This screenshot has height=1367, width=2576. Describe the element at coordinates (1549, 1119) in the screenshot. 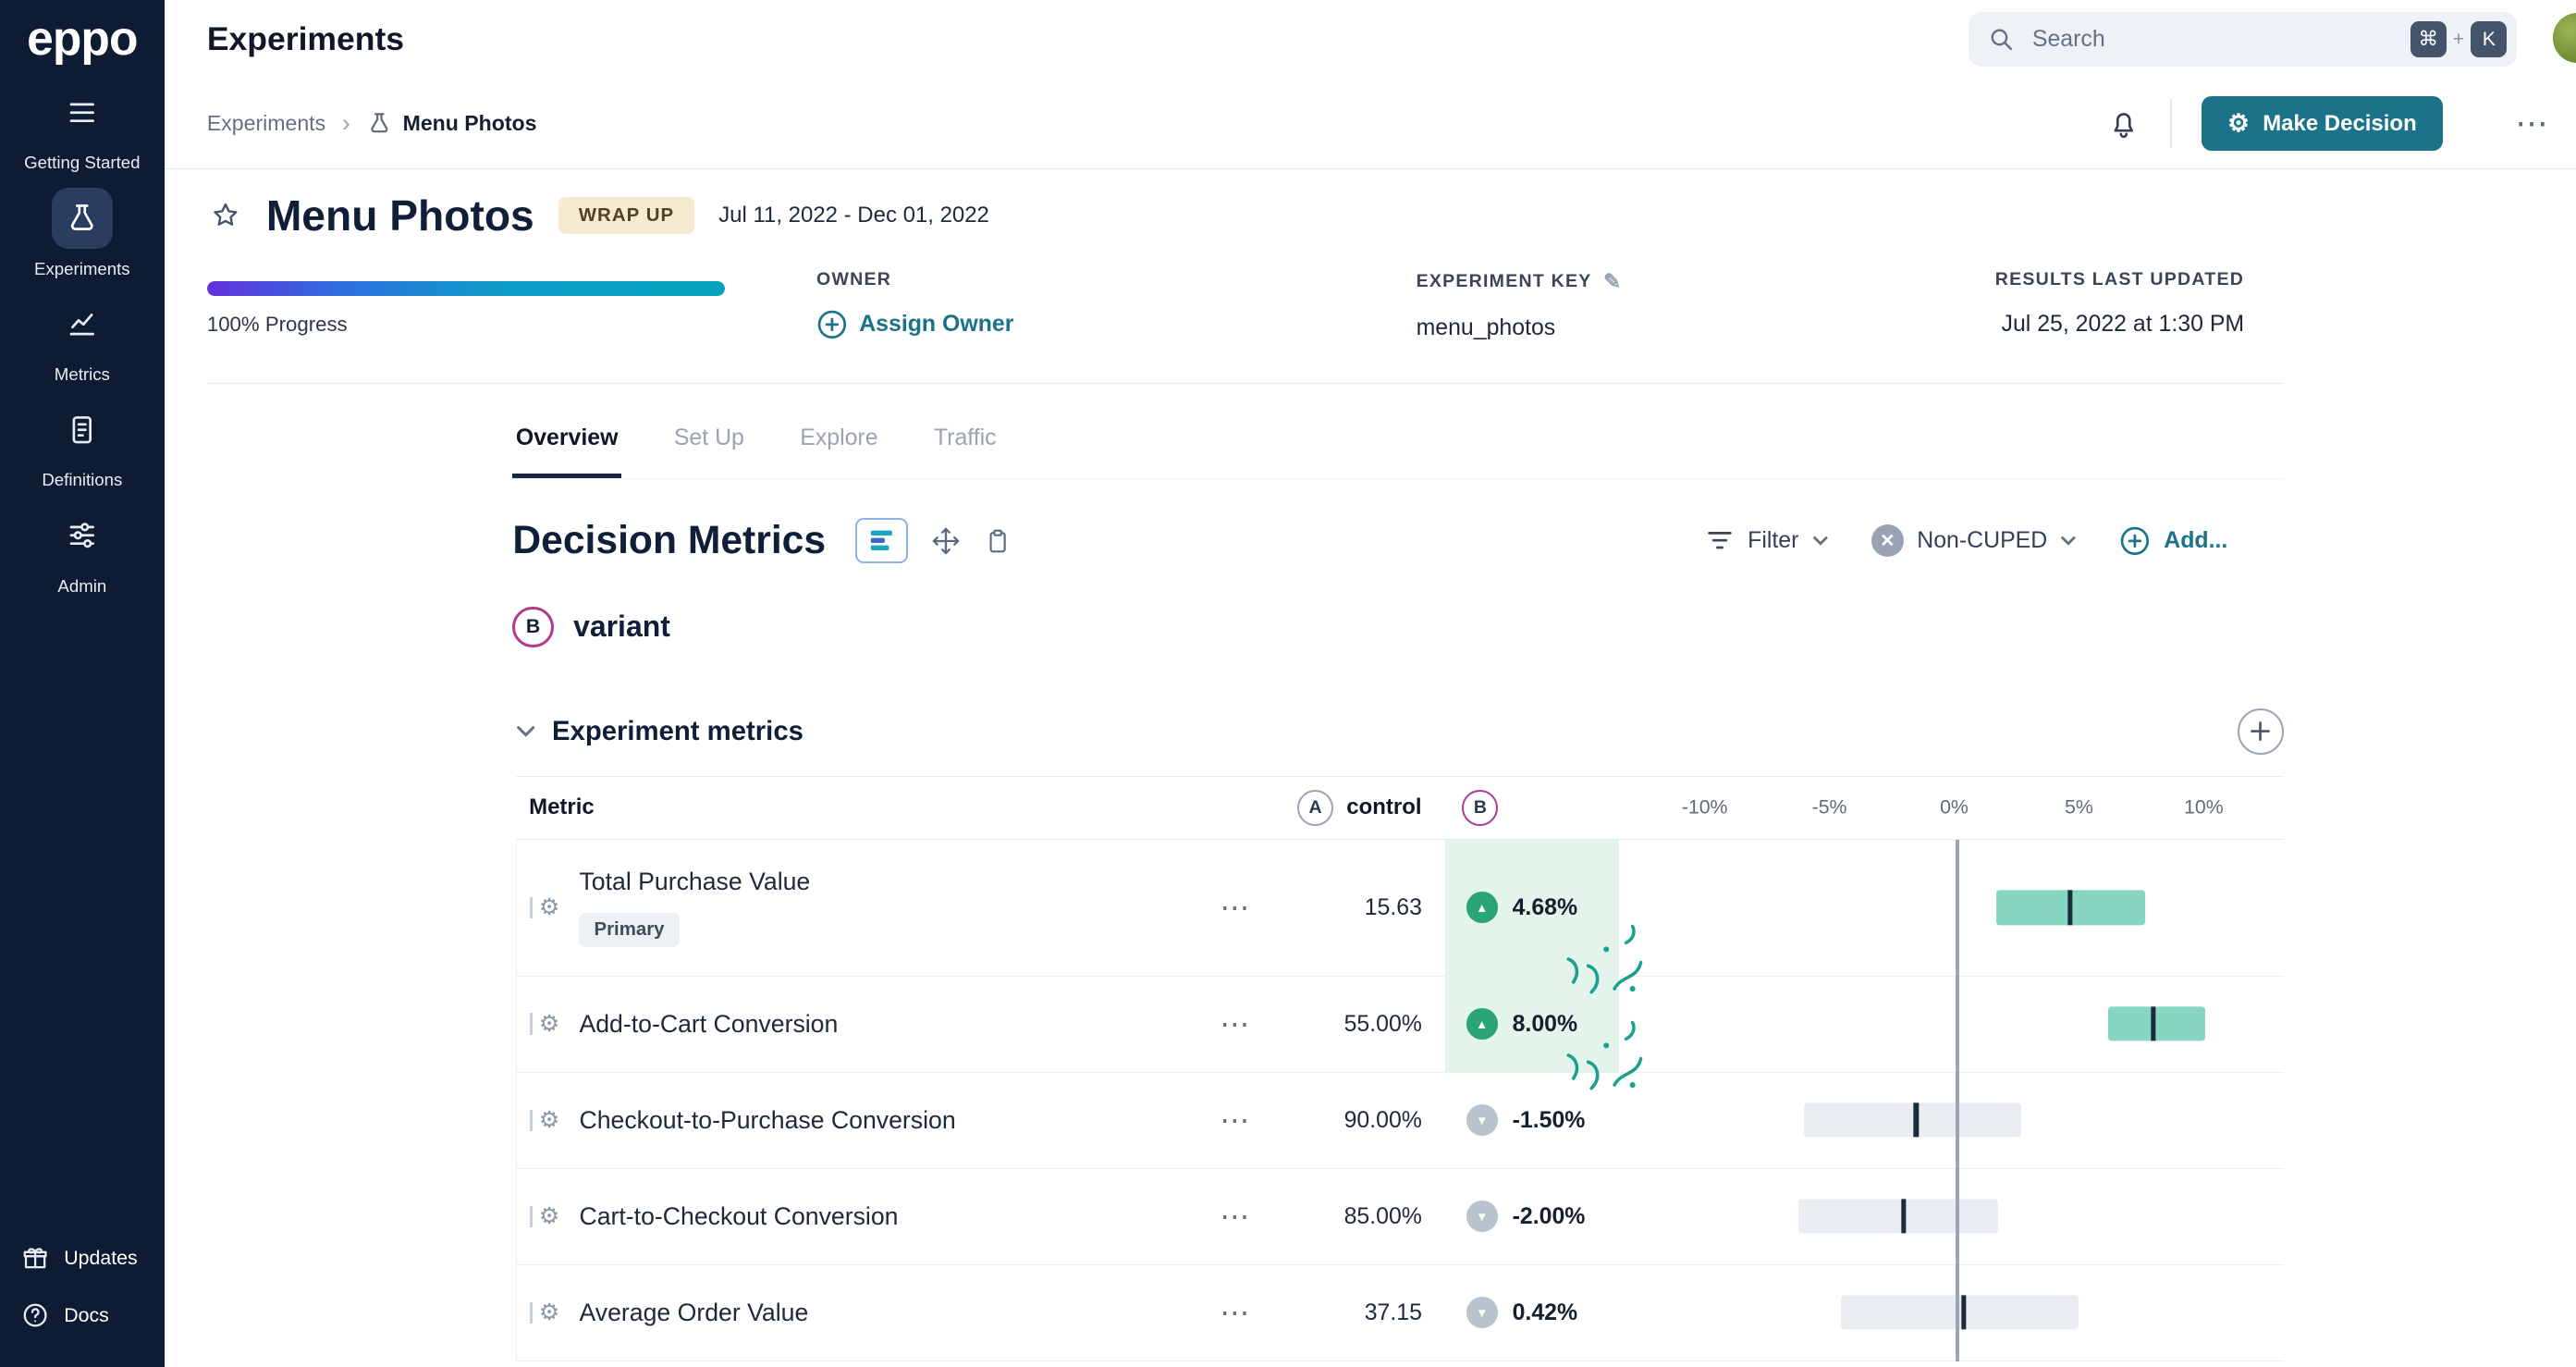

I see `lift-value: -1.50%` at that location.